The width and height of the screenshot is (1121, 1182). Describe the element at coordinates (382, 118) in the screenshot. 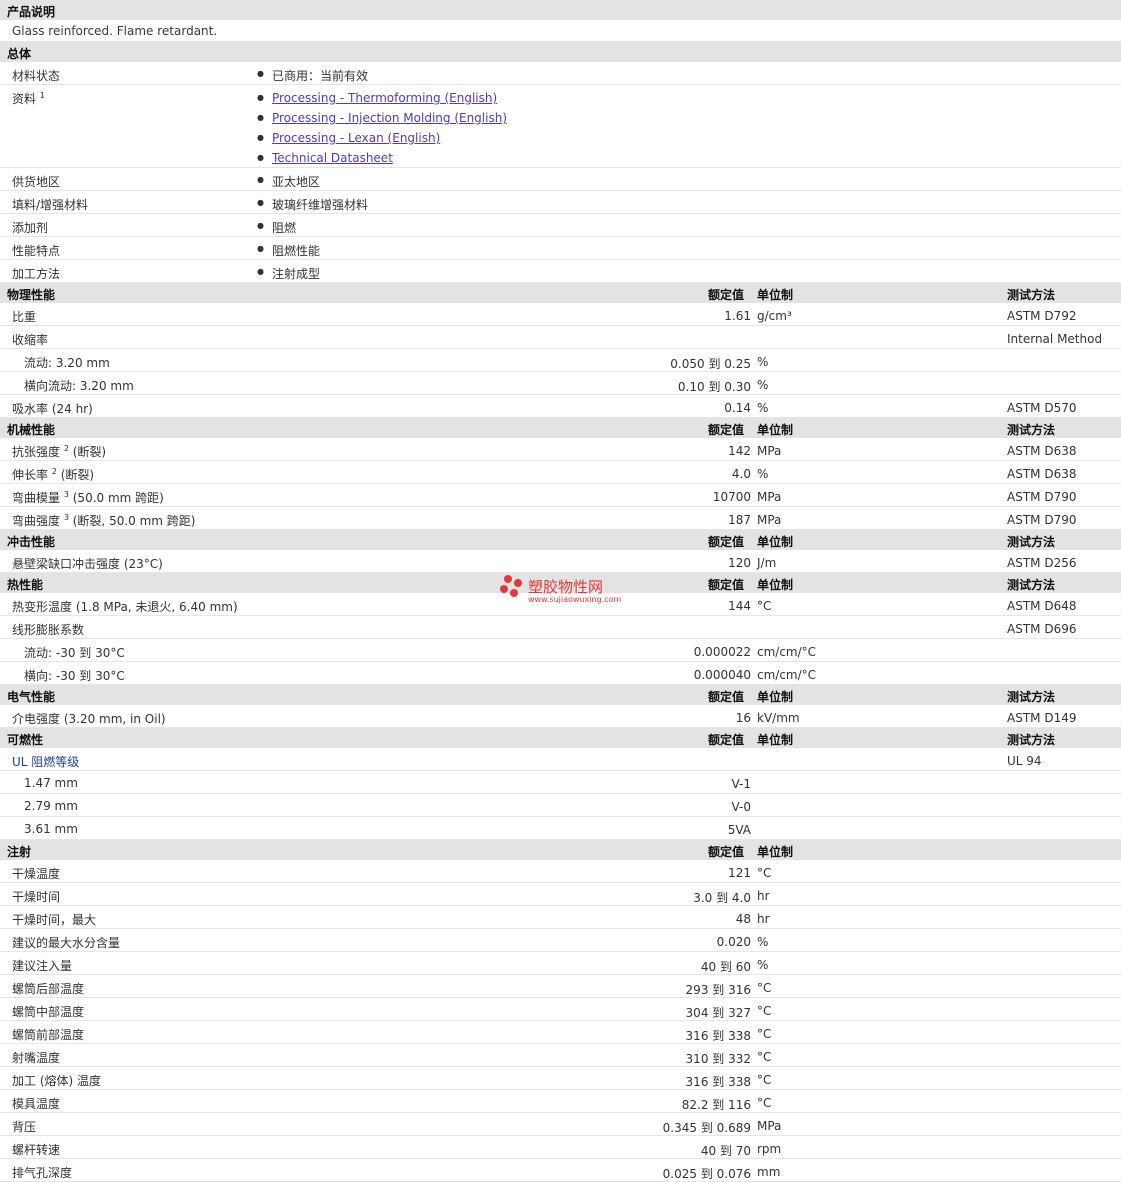

I see `doc-link-injection-molding: Processing - Injection Molding (English)` at that location.